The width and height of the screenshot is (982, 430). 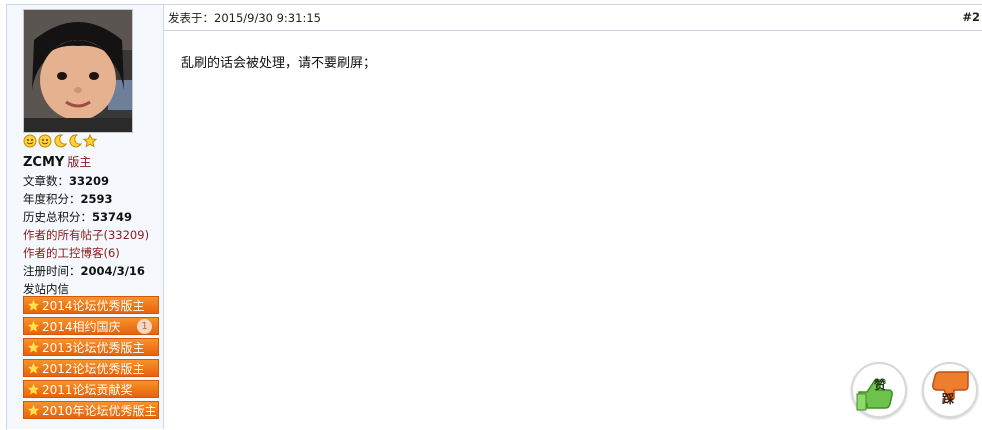 I want to click on badge-item: 2012论坛优秀版主, so click(x=91, y=368).